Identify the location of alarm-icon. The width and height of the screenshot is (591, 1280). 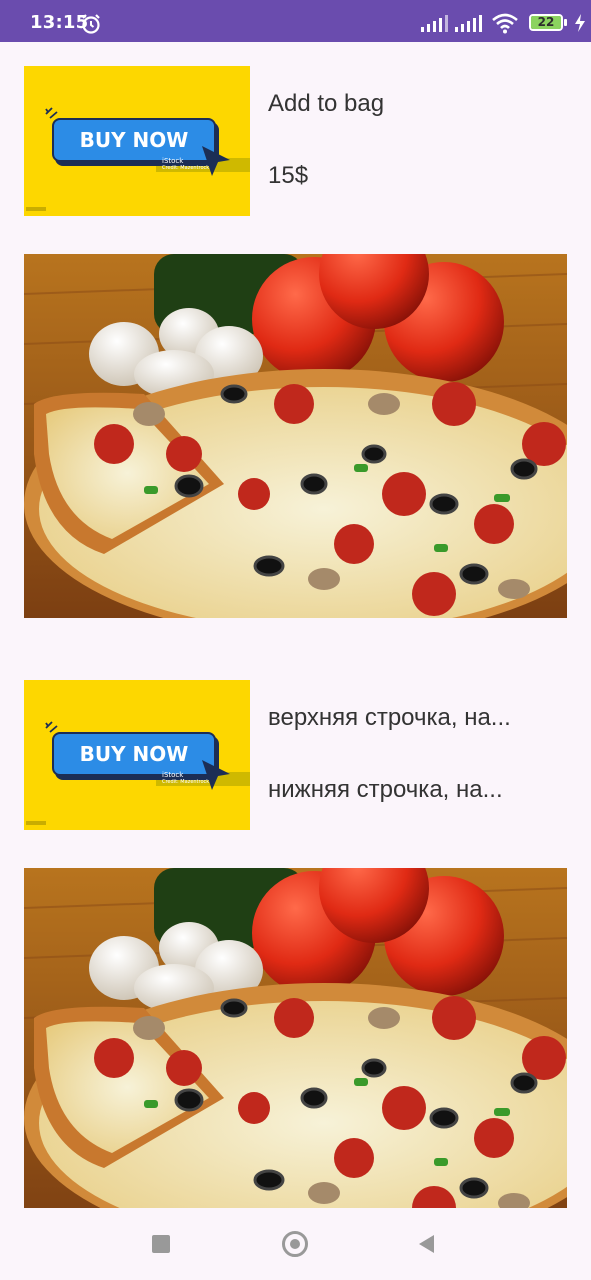
(91, 24).